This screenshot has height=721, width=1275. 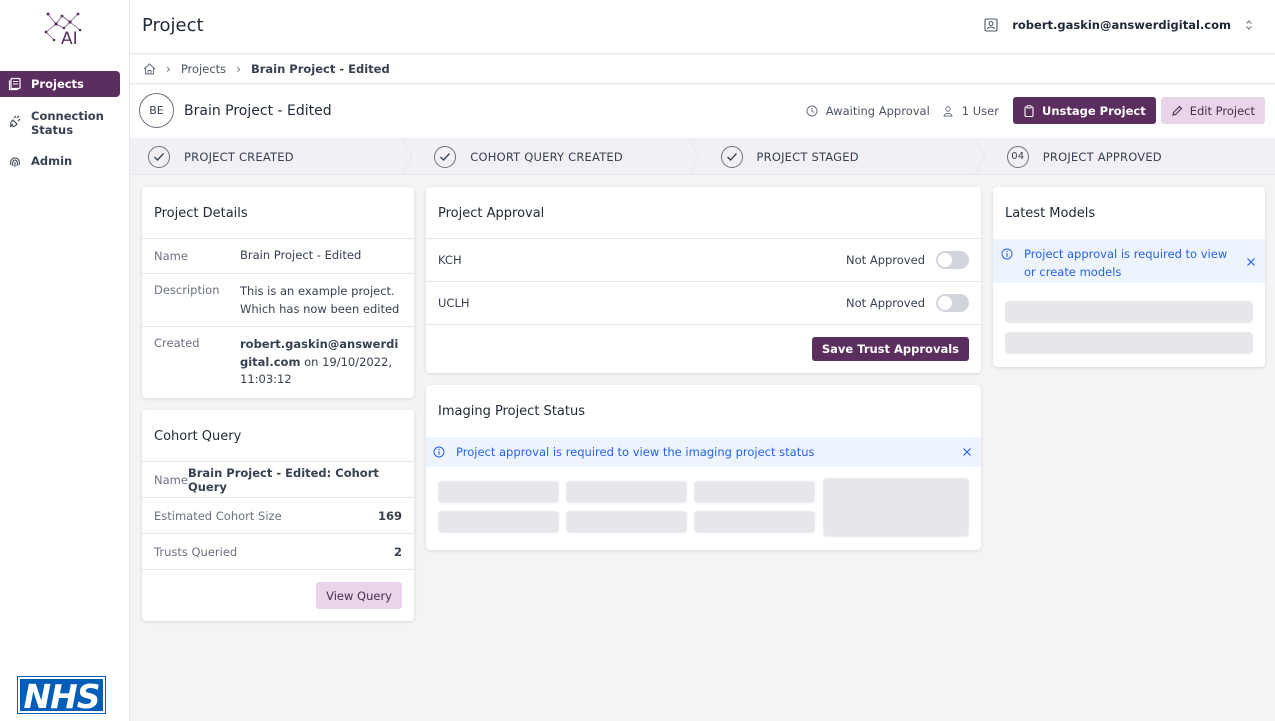 I want to click on card-title: Cohort Query, so click(x=278, y=436).